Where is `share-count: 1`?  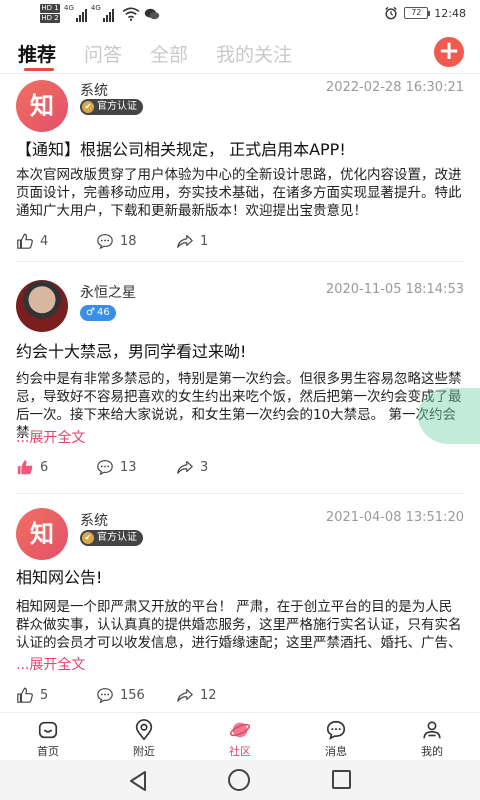 share-count: 1 is located at coordinates (204, 241).